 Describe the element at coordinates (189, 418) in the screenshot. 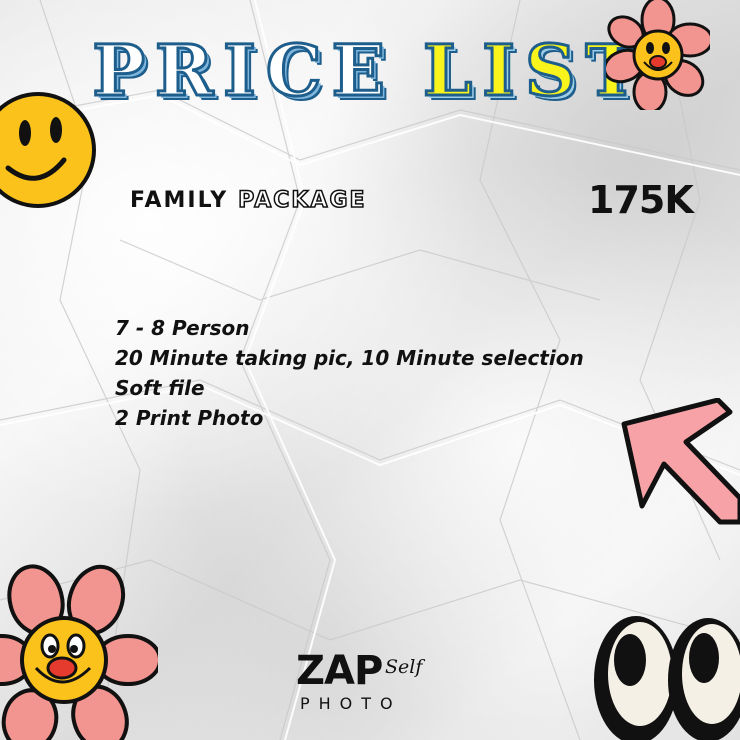

I see `detail-item: 2 Print Photo` at that location.